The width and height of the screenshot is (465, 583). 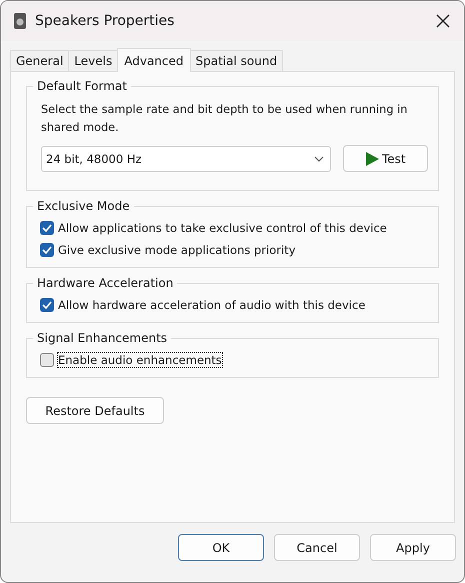 I want to click on dialog-button: Cancel, so click(x=317, y=547).